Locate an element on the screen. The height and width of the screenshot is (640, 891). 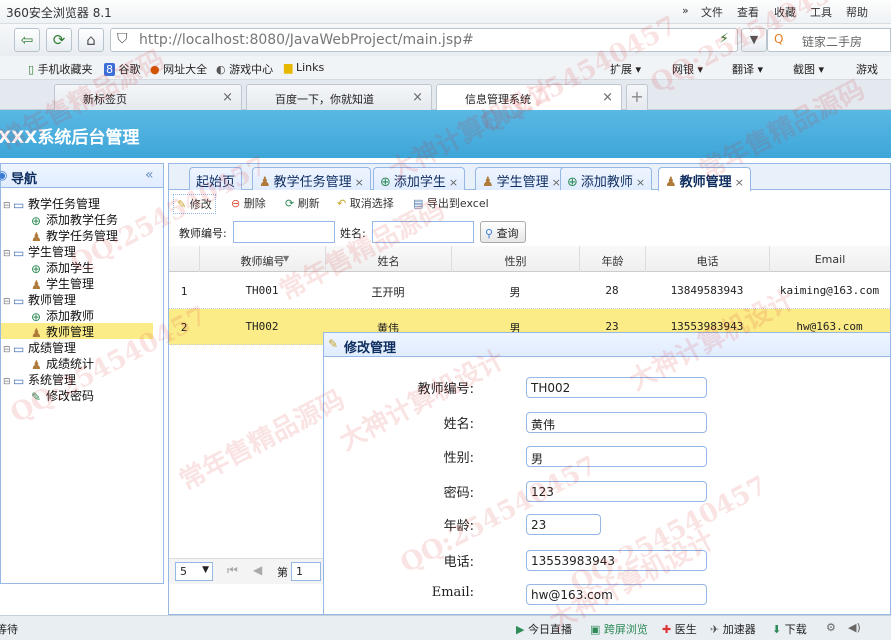
back-arrow-icon: ⇦ is located at coordinates (27, 40).